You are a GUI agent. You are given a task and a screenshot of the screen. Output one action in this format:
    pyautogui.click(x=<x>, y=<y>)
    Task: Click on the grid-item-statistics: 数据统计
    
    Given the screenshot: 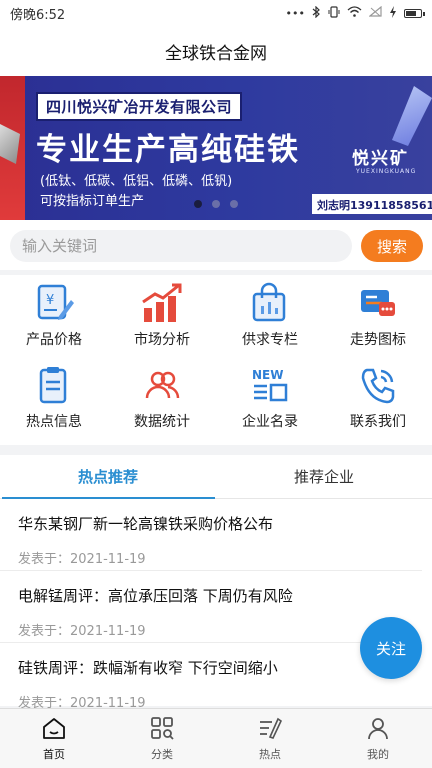 What is the action you would take?
    pyautogui.click(x=162, y=404)
    